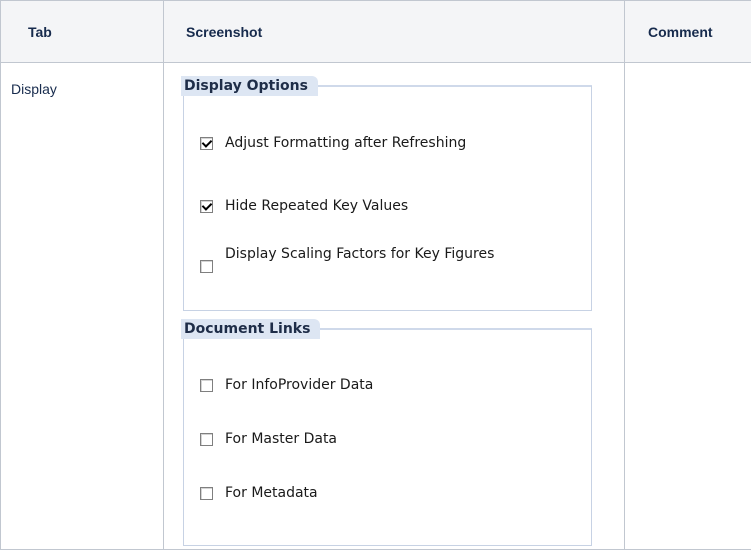  I want to click on option-metadata: For Metadata, so click(259, 493).